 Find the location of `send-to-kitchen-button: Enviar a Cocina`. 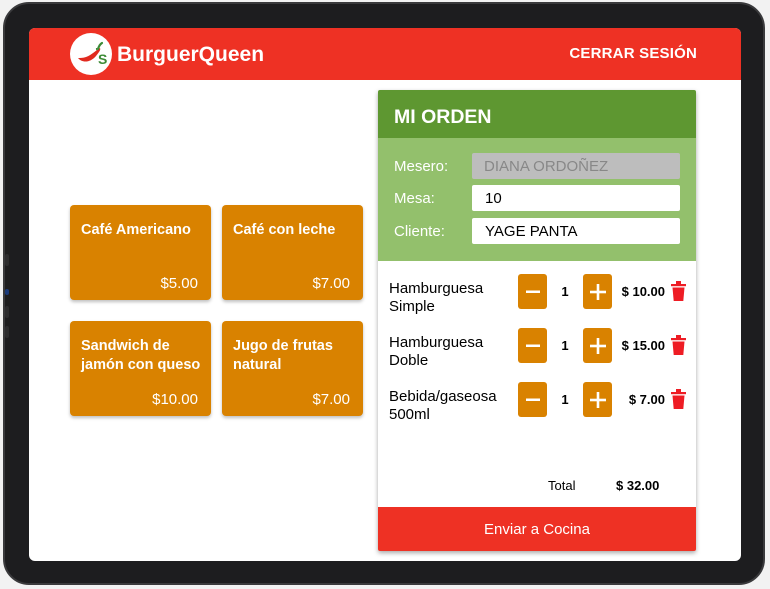

send-to-kitchen-button: Enviar a Cocina is located at coordinates (537, 529).